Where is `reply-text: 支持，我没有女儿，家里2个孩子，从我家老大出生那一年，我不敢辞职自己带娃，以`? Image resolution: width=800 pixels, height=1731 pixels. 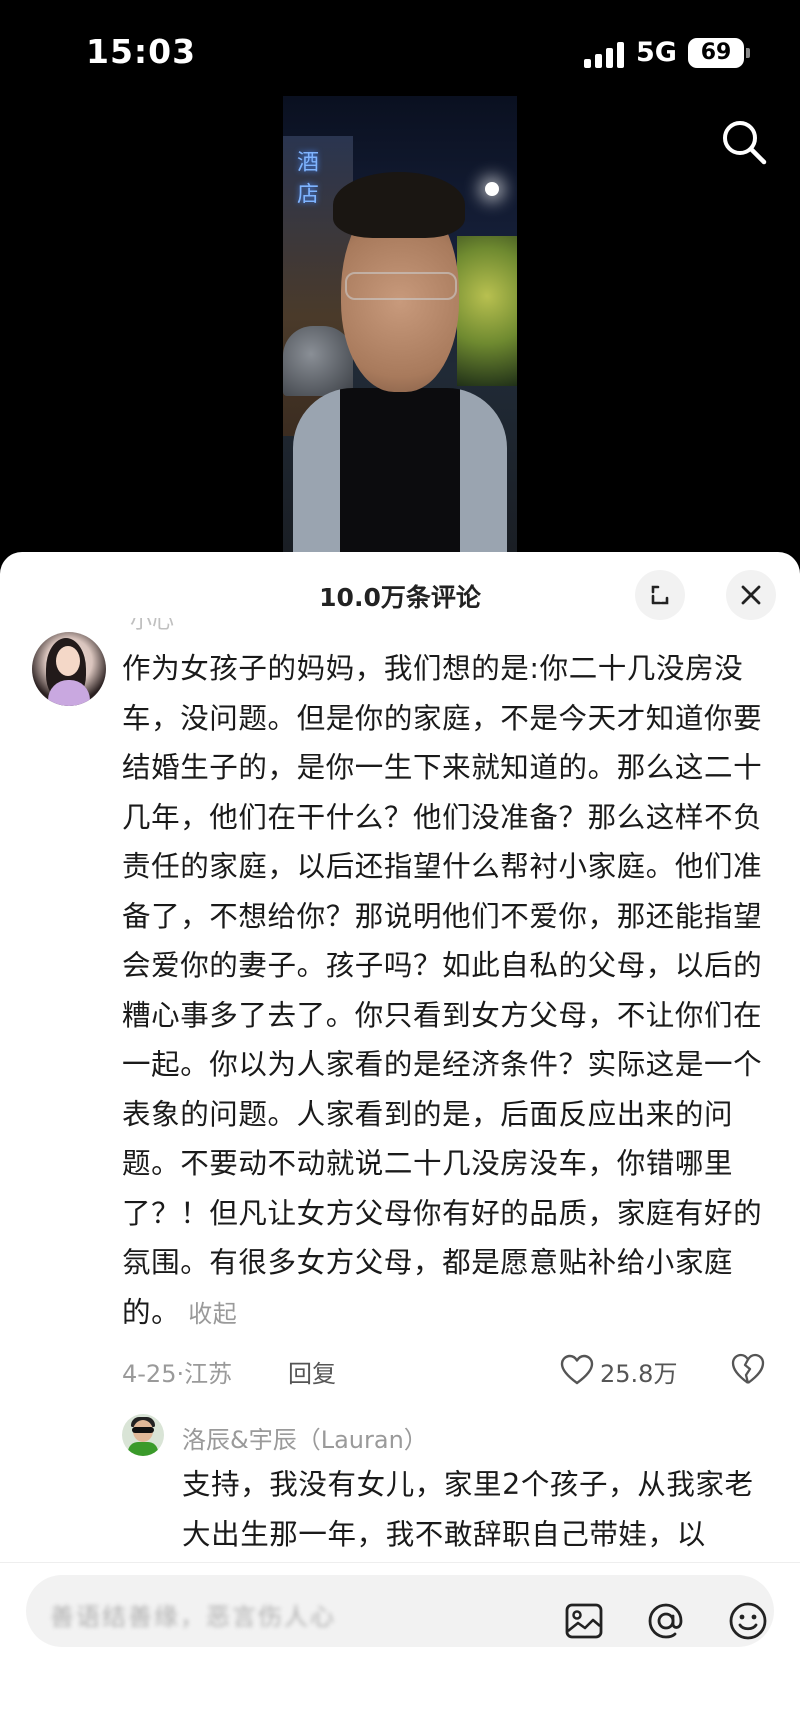
reply-text: 支持，我没有女儿，家里2个孩子，从我家老大出生那一年，我不敢辞职自己带娃，以 is located at coordinates (472, 1509).